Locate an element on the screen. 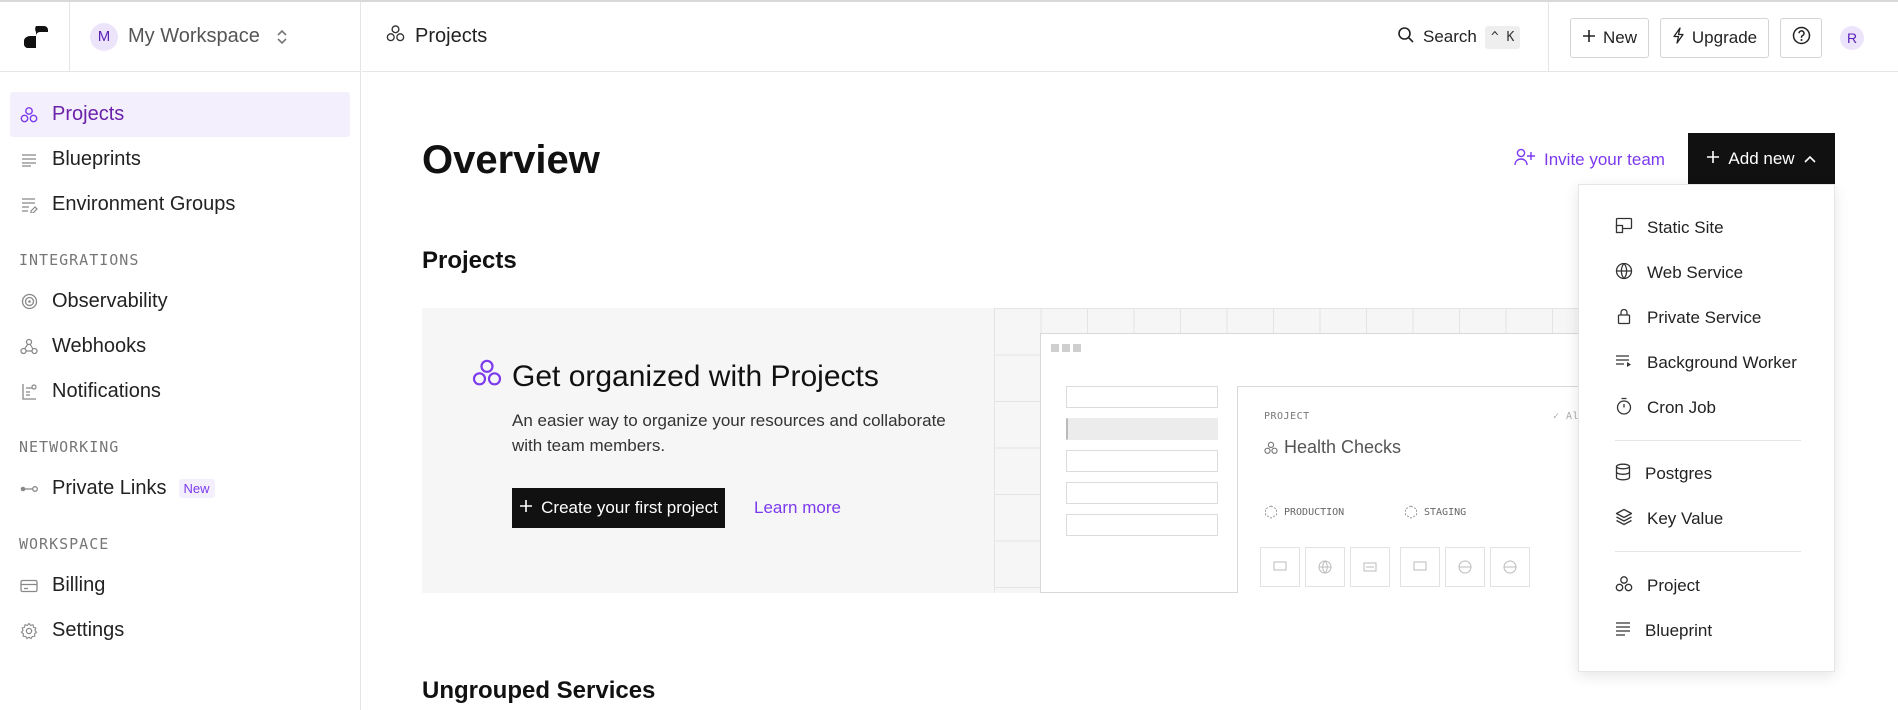 This screenshot has height=710, width=1898. illustration-env-production: PRODUCTION is located at coordinates (1304, 512).